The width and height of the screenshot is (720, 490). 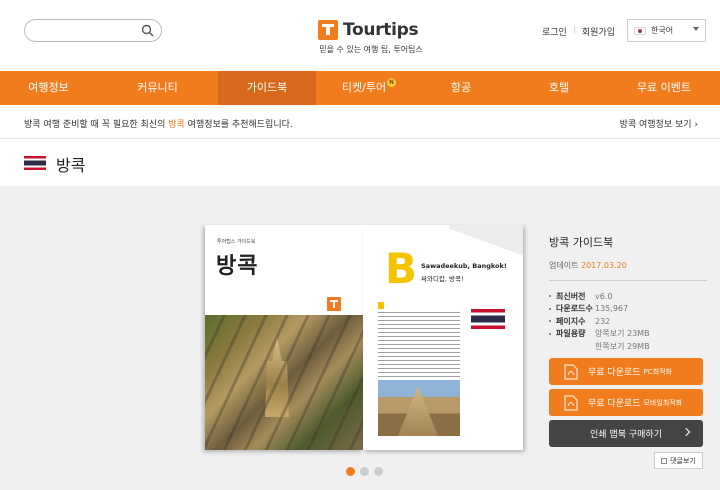 I want to click on cover-title: 방콕, so click(x=237, y=266).